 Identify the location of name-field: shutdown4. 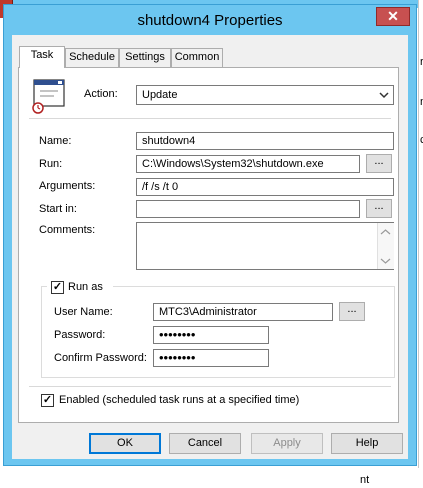
(265, 141).